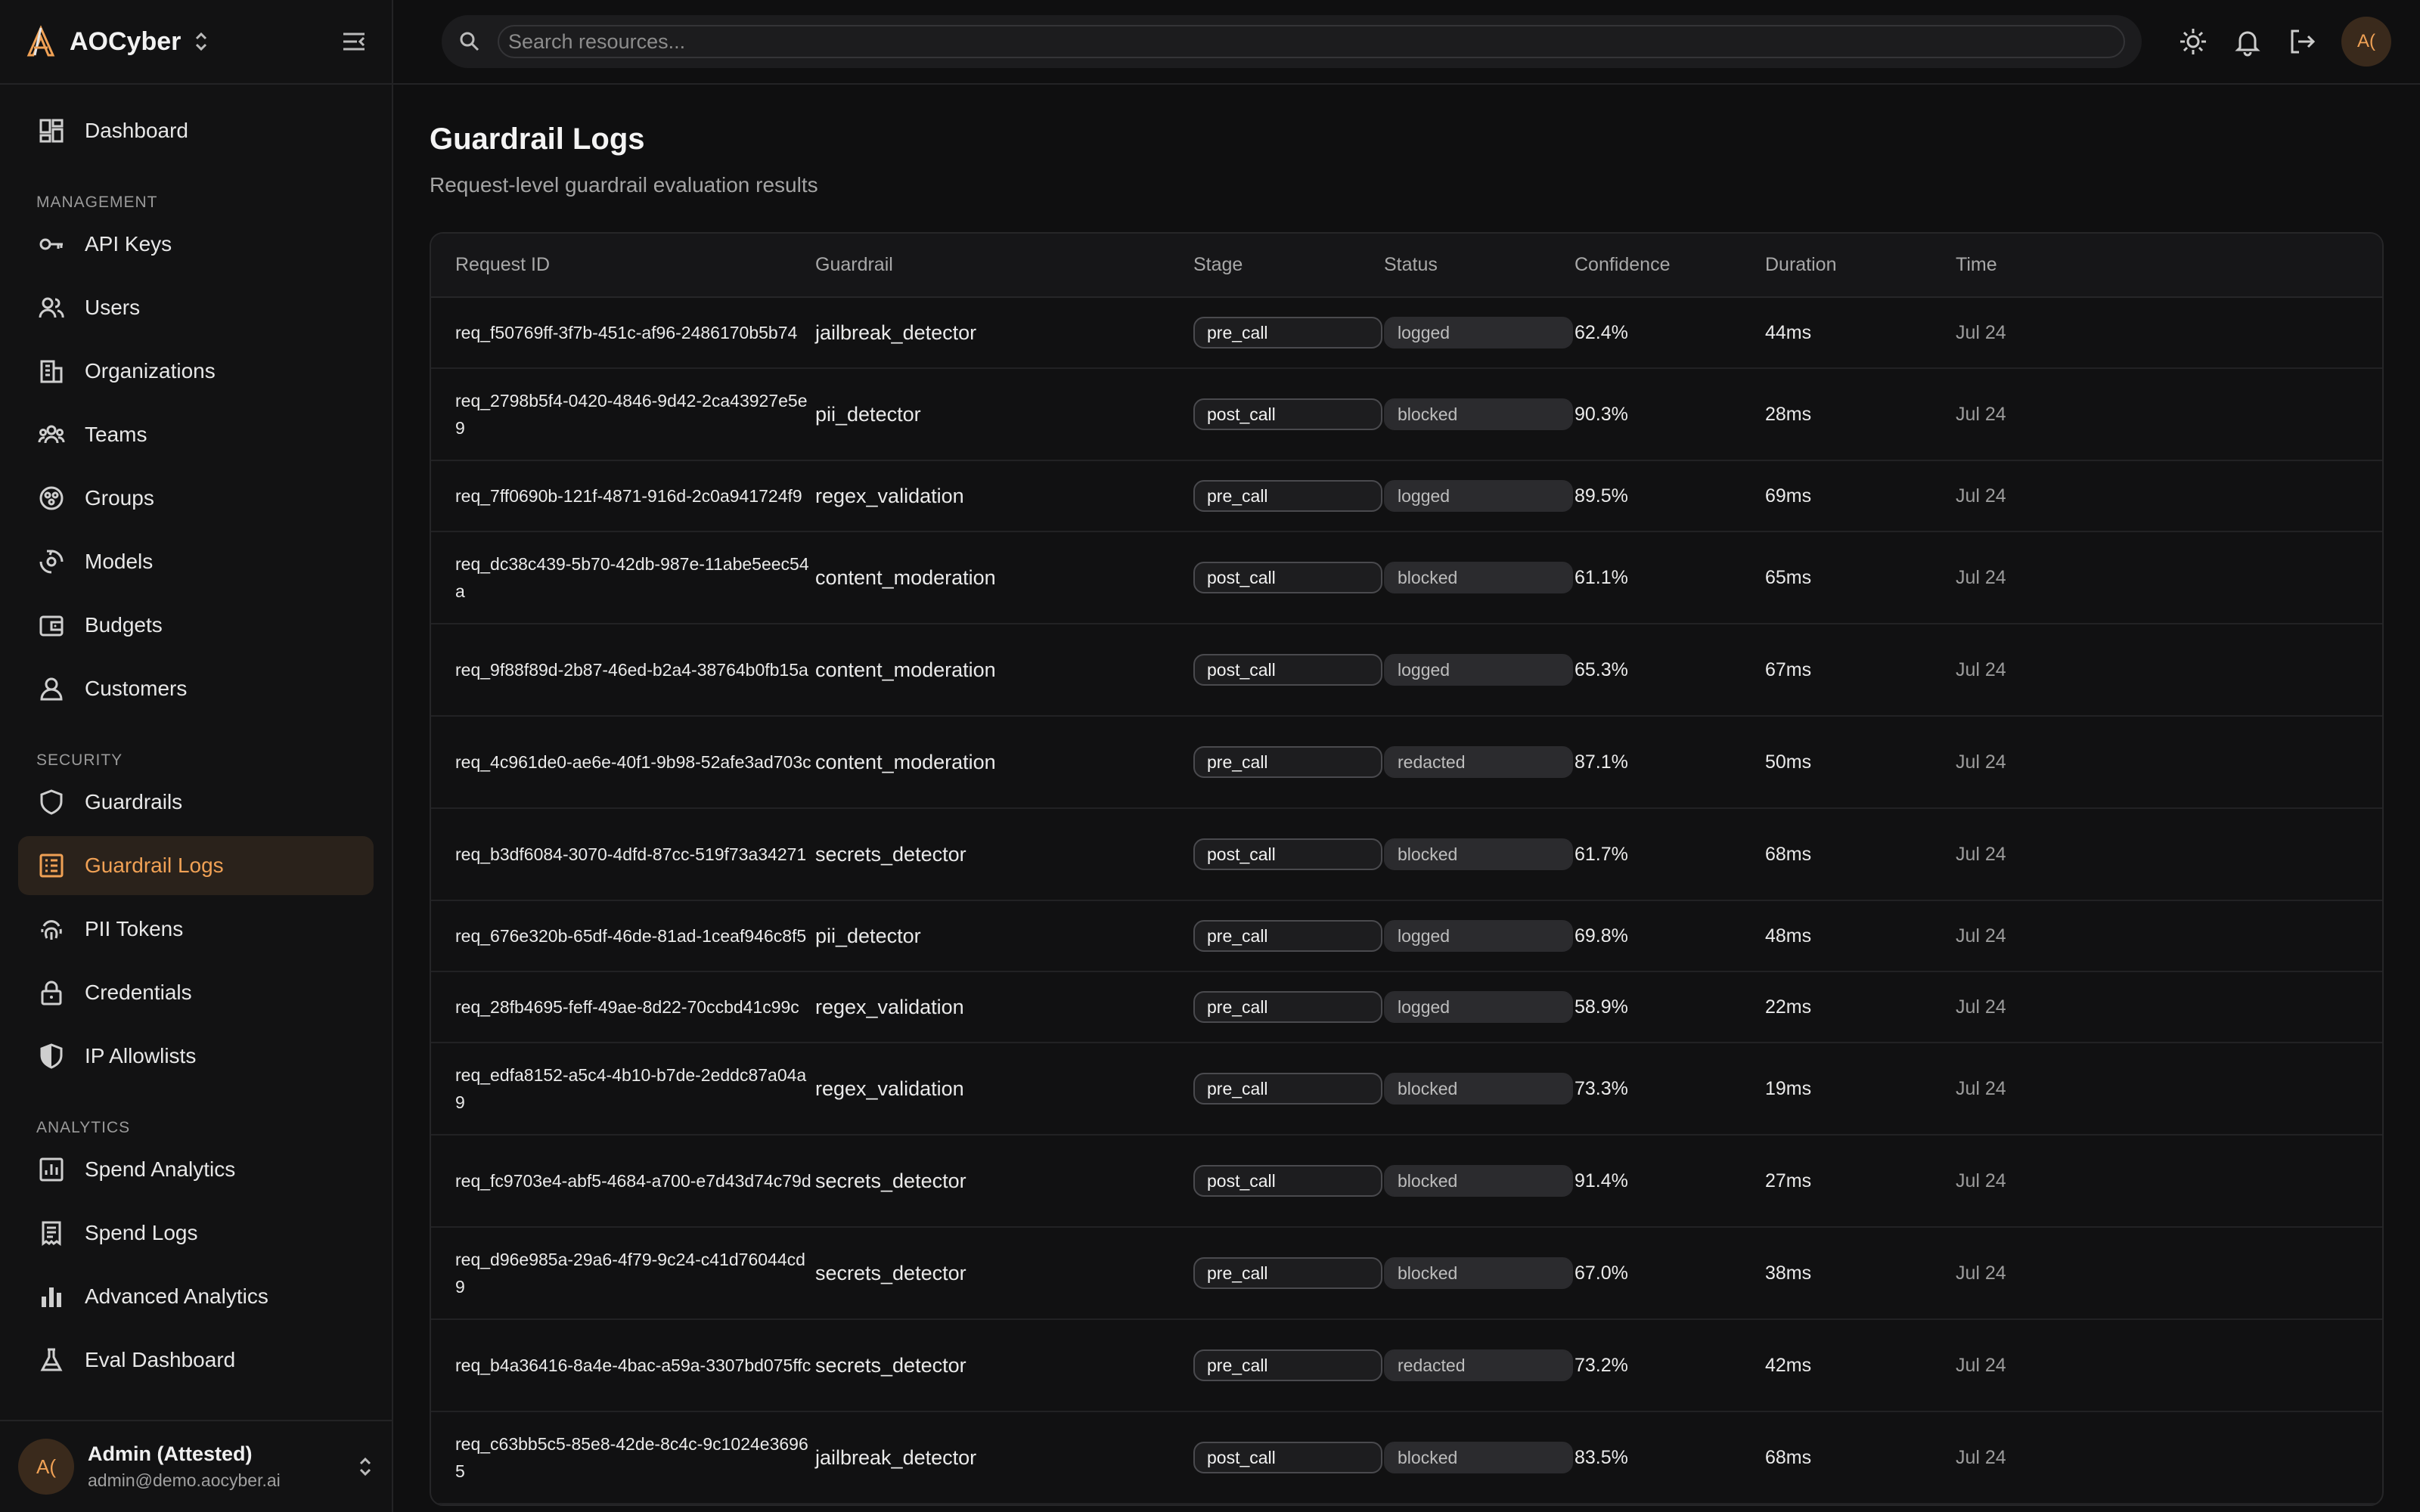  What do you see at coordinates (46, 1467) in the screenshot?
I see `user-avatar: A(` at bounding box center [46, 1467].